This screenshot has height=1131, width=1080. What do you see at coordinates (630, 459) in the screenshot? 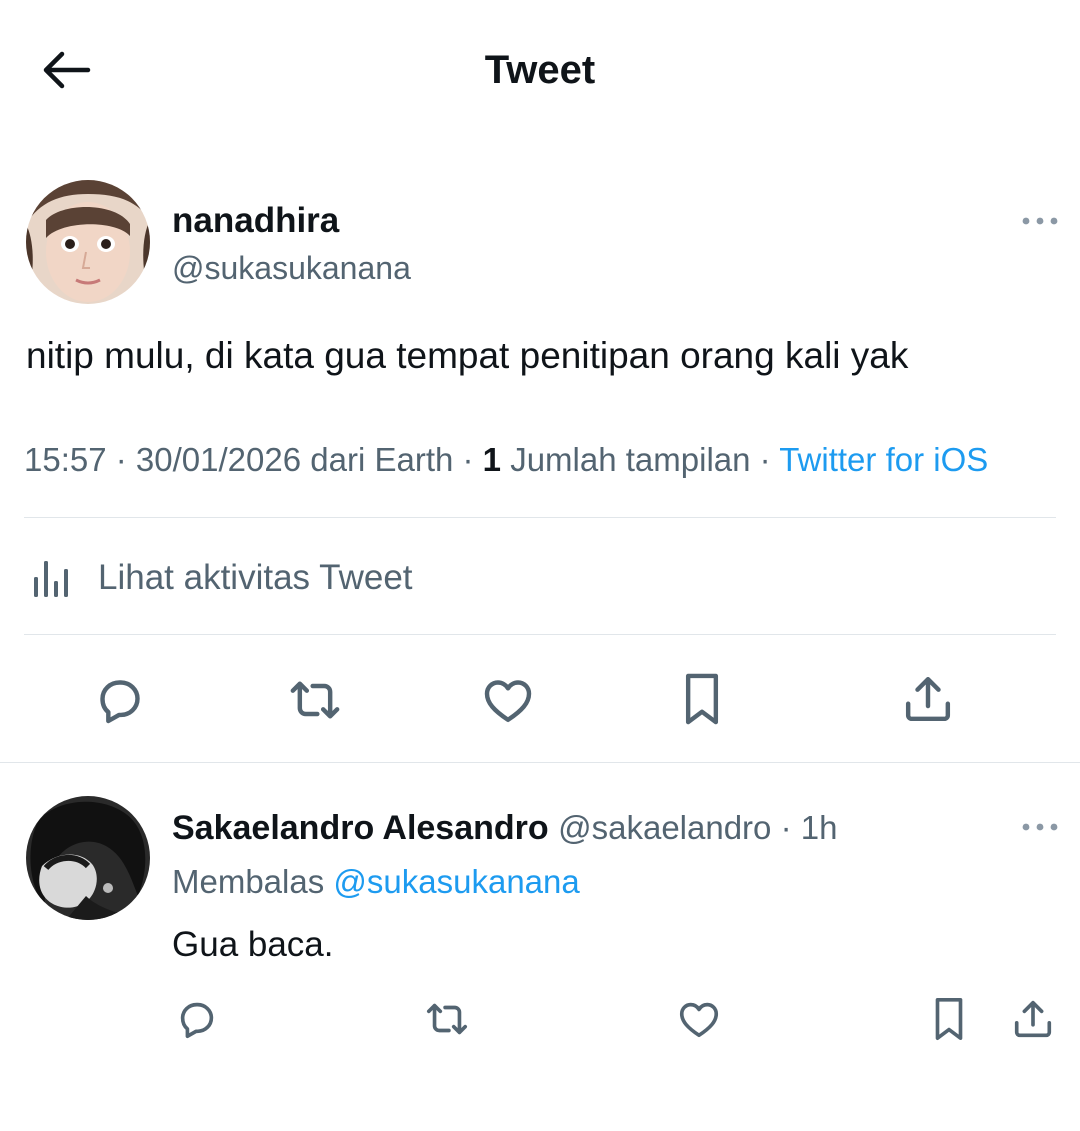
I see `views-label: Jumlah tampilan` at bounding box center [630, 459].